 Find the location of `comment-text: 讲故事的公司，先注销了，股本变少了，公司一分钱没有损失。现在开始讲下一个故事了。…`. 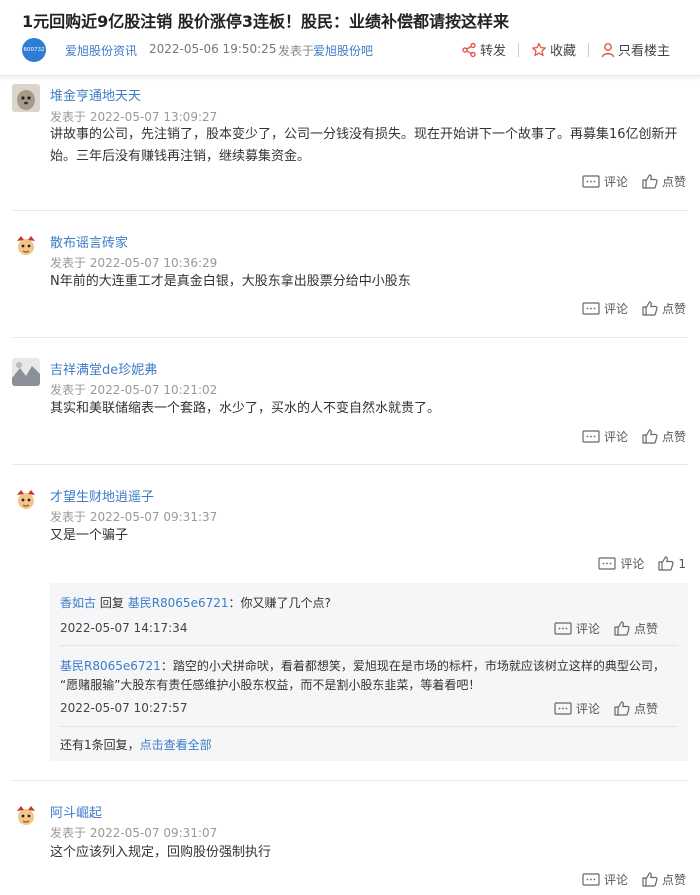

comment-text: 讲故事的公司，先注销了，股本变少了，公司一分钱没有损失。现在开始讲下一个故事了。… is located at coordinates (364, 145).